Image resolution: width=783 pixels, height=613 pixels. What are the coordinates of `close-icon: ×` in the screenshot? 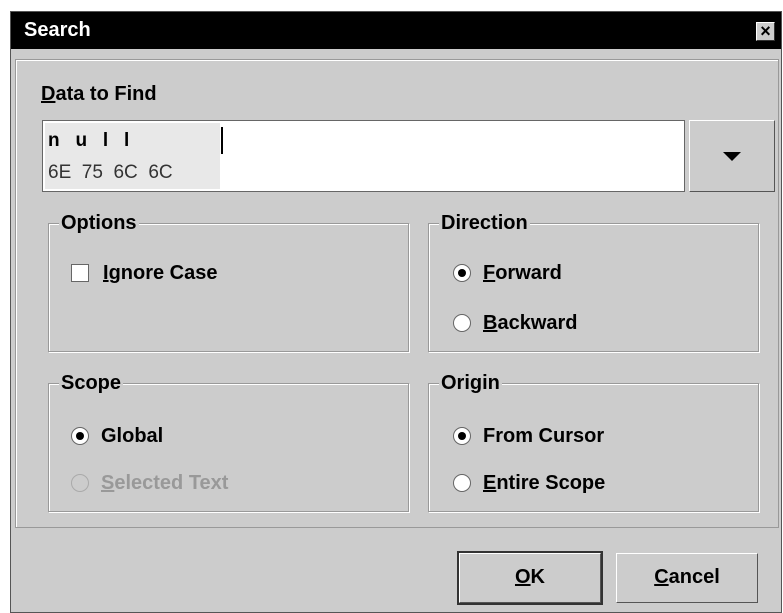 It's located at (765, 31).